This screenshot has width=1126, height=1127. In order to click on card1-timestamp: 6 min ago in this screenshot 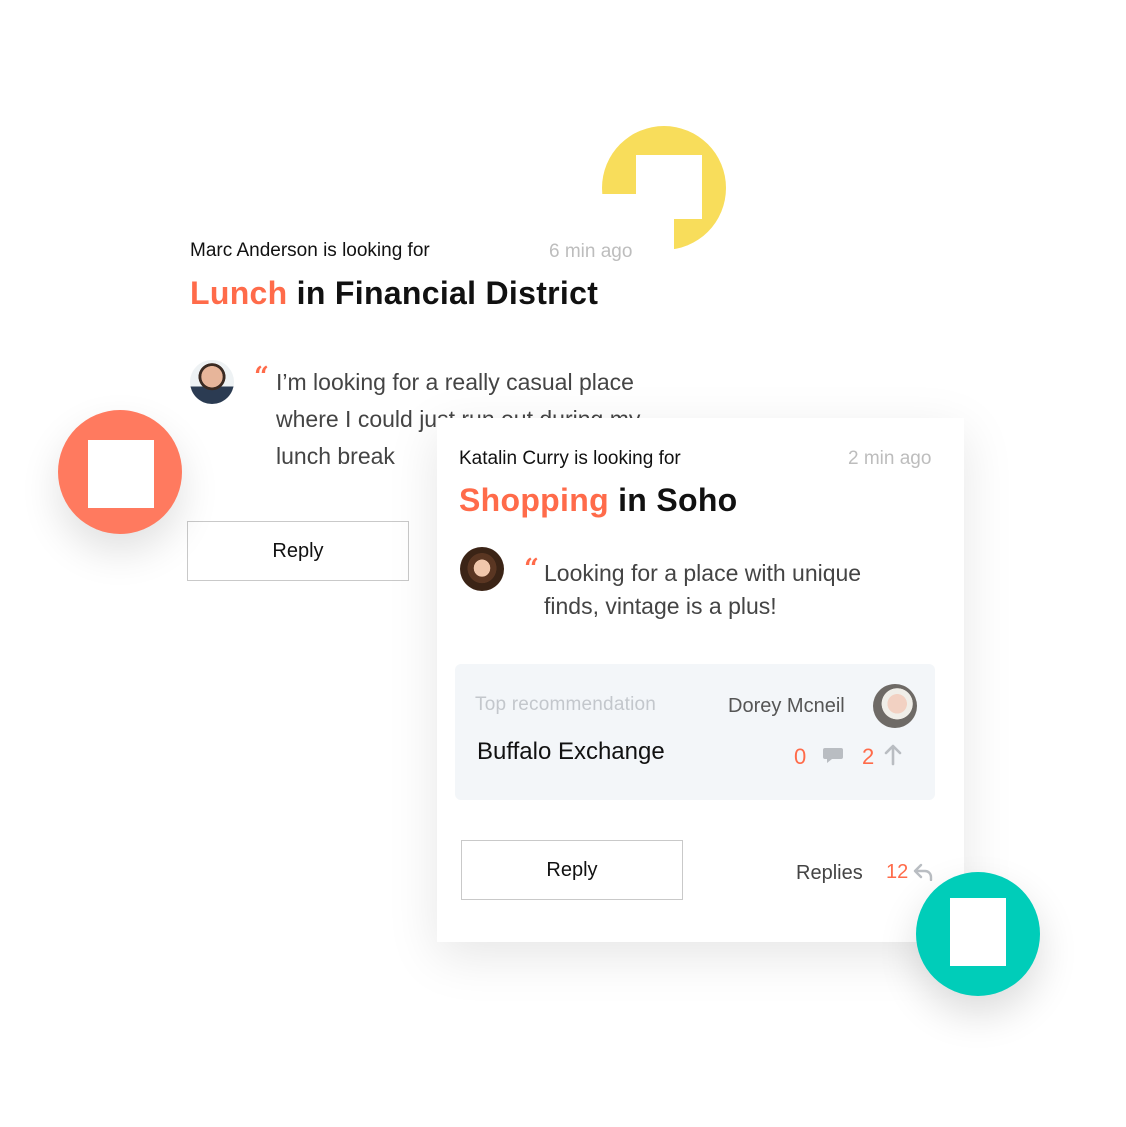, I will do `click(591, 251)`.